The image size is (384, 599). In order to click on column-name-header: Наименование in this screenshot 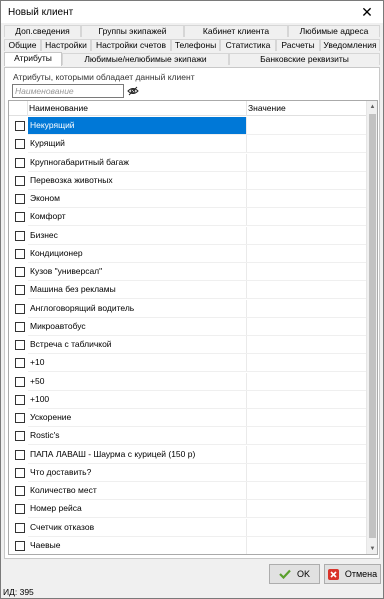, I will do `click(58, 108)`.